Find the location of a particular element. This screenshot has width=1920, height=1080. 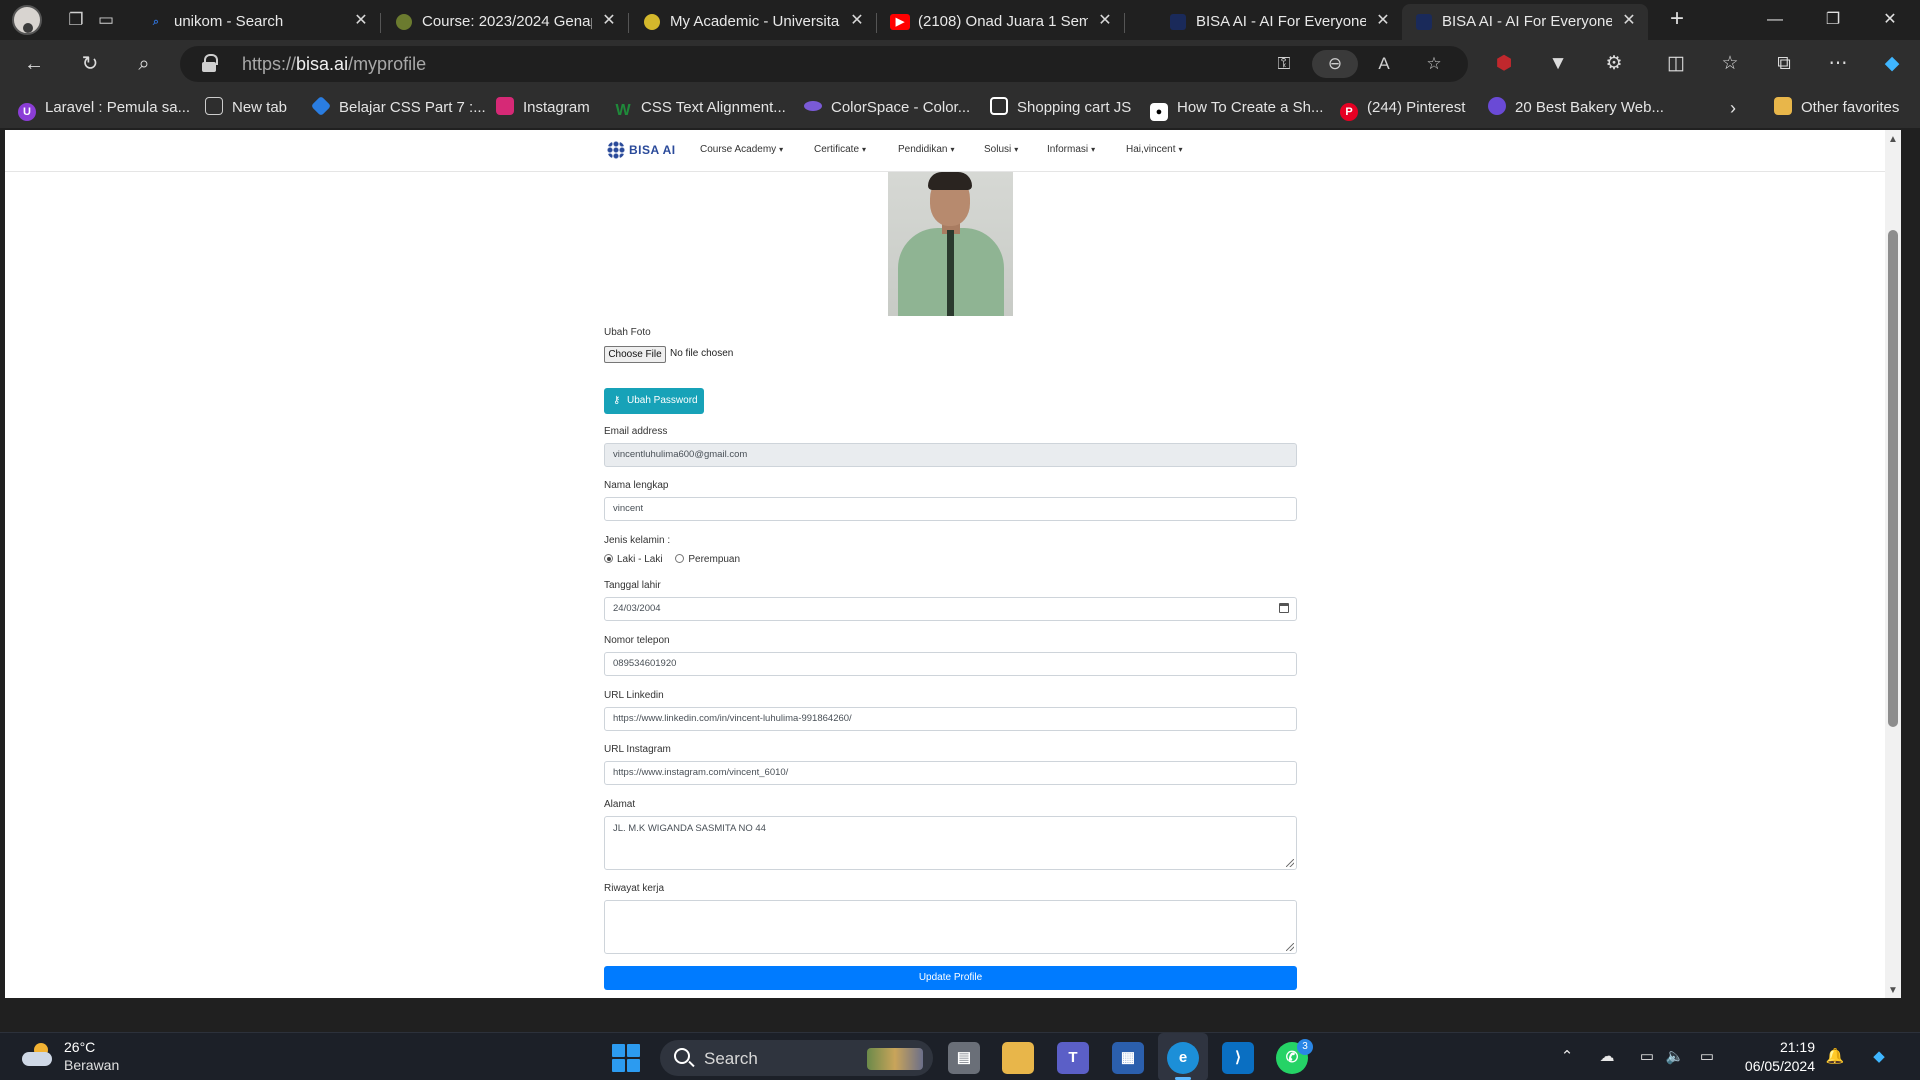

volume-icon: 🔈 is located at coordinates (1675, 1057).